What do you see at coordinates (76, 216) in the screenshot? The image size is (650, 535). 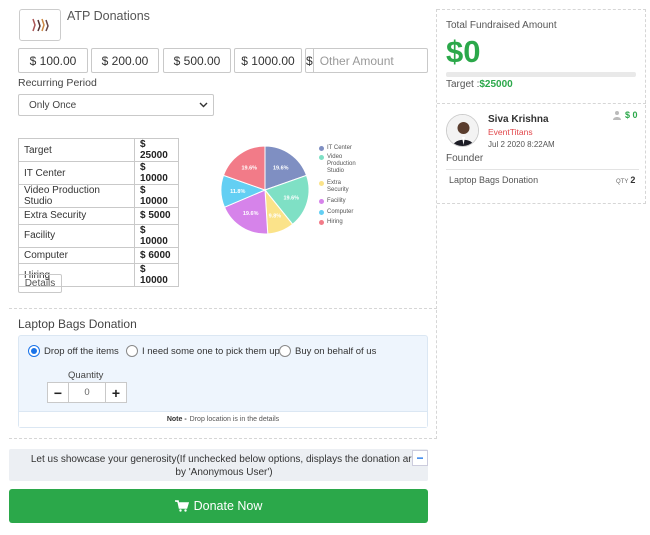 I see `goal-label: Extra Security` at bounding box center [76, 216].